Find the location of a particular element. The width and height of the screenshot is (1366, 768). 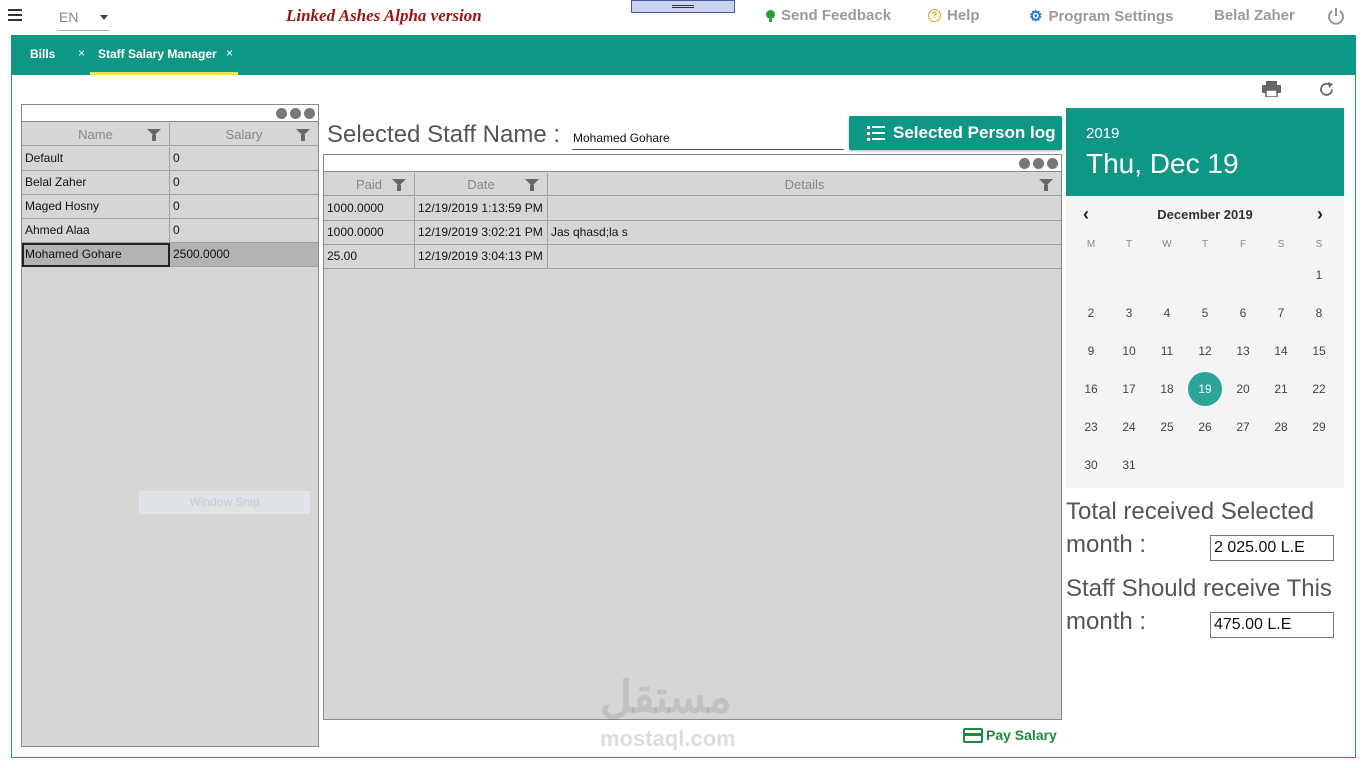

calendar-header: 2019 Thu, Dec 19 is located at coordinates (1205, 152).